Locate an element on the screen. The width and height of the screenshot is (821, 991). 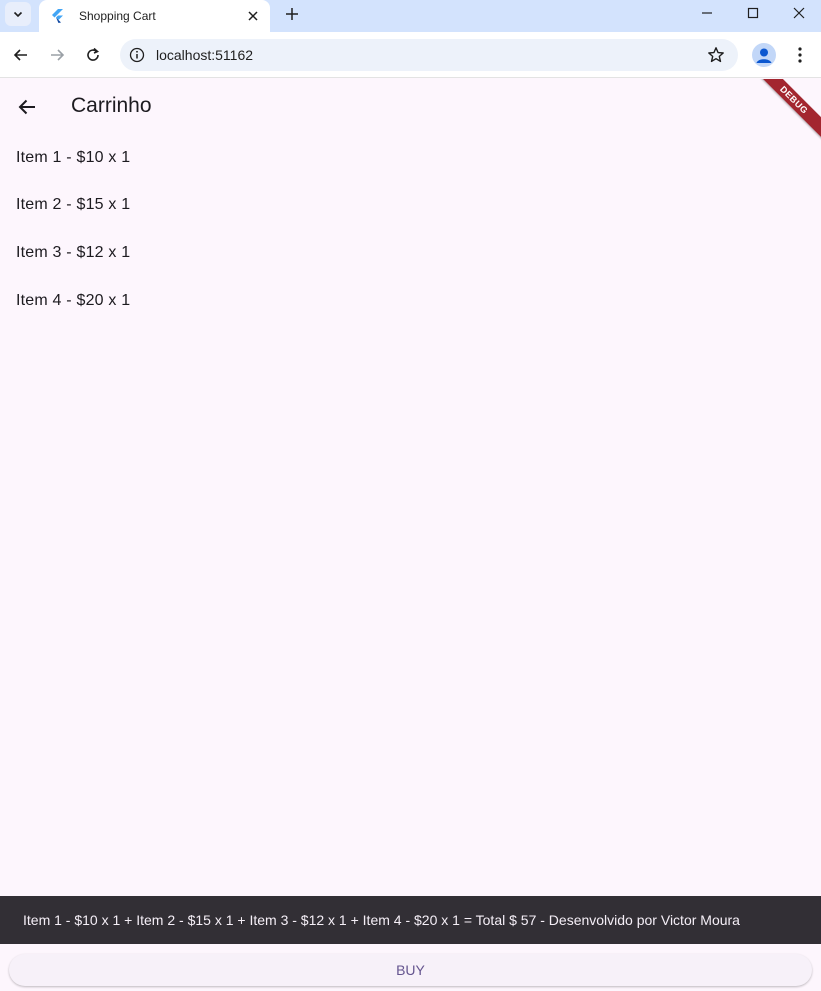
close-window-button is located at coordinates (798, 13).